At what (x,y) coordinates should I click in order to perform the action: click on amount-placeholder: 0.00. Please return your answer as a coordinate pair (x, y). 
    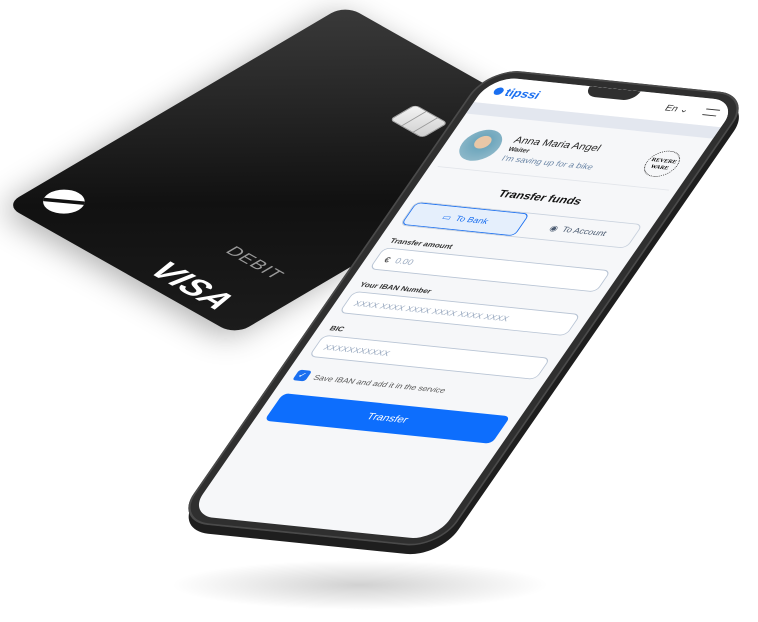
    Looking at the image, I should click on (405, 261).